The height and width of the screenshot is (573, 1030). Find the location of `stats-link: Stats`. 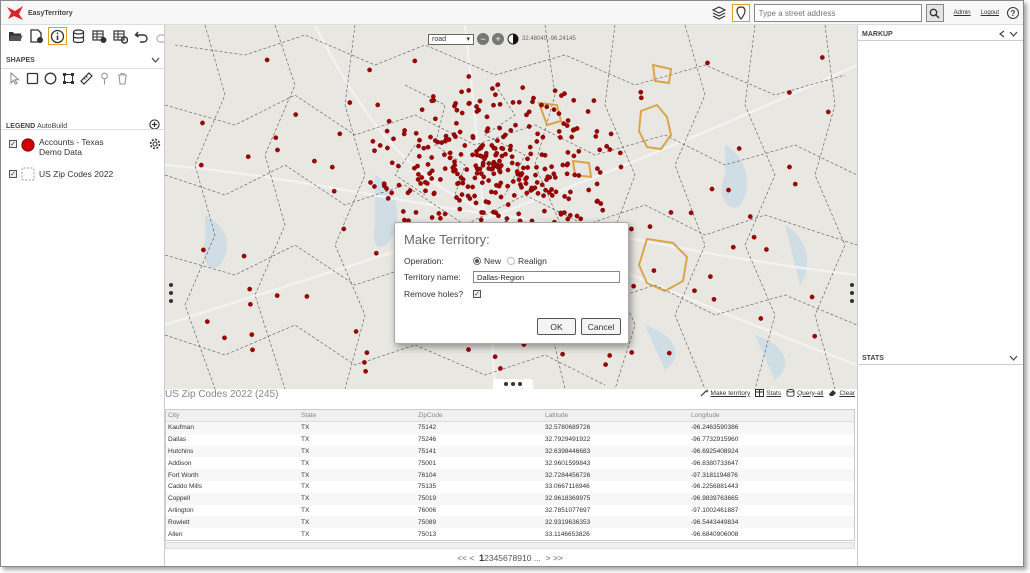

stats-link: Stats is located at coordinates (768, 393).